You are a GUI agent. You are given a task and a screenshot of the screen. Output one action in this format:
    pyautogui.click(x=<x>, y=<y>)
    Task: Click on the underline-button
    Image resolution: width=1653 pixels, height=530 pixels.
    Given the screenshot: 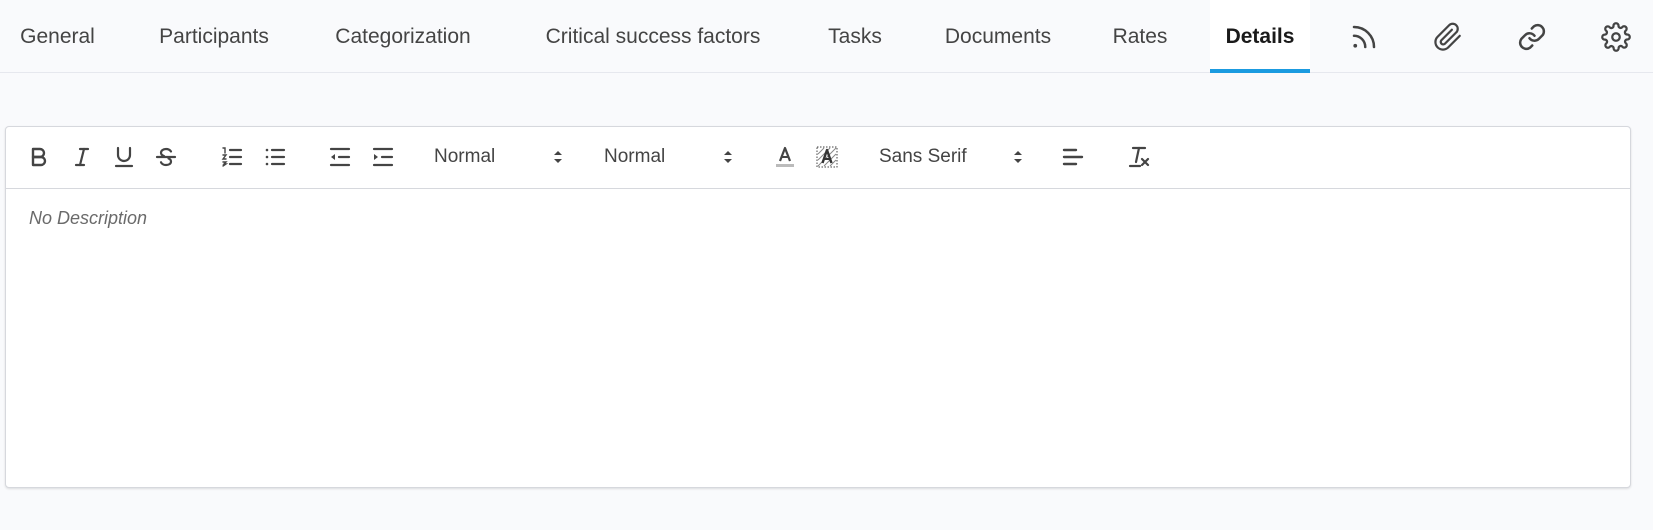 What is the action you would take?
    pyautogui.click(x=124, y=157)
    